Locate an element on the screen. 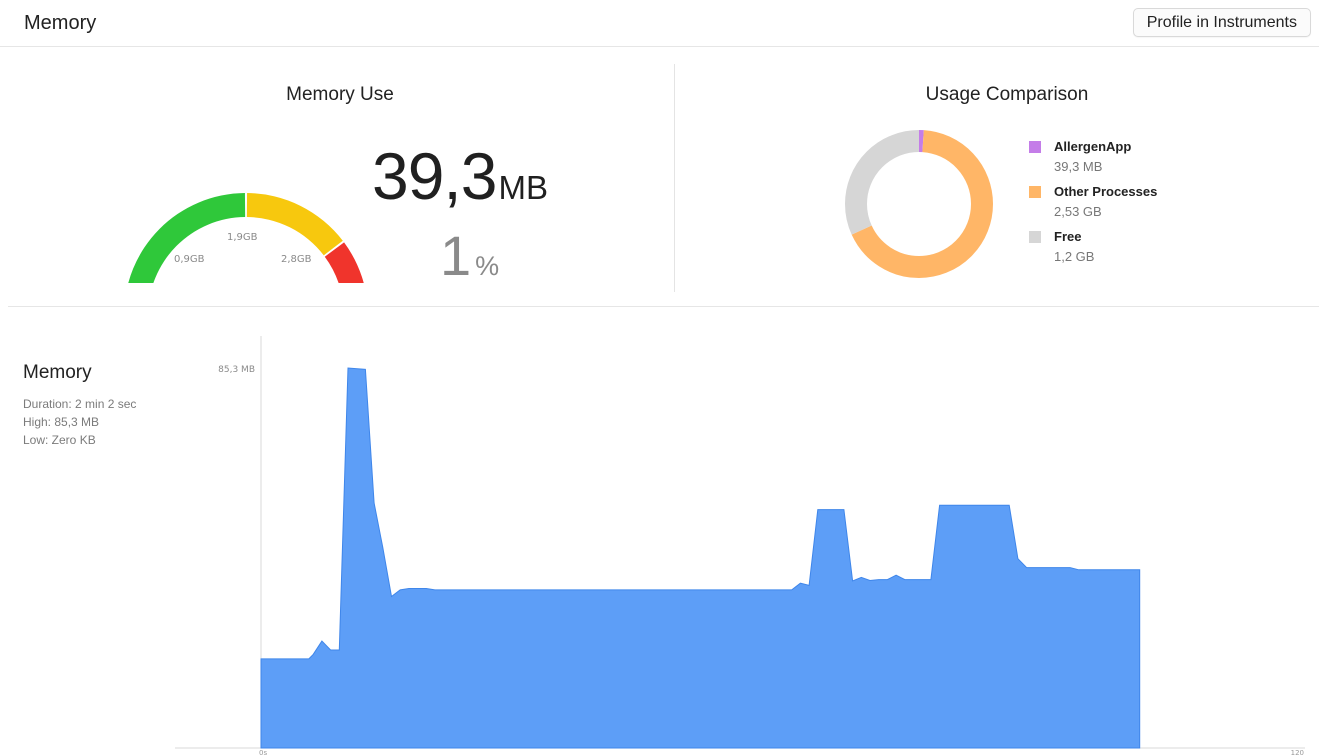  gauge-band-yellow is located at coordinates (294, 224).